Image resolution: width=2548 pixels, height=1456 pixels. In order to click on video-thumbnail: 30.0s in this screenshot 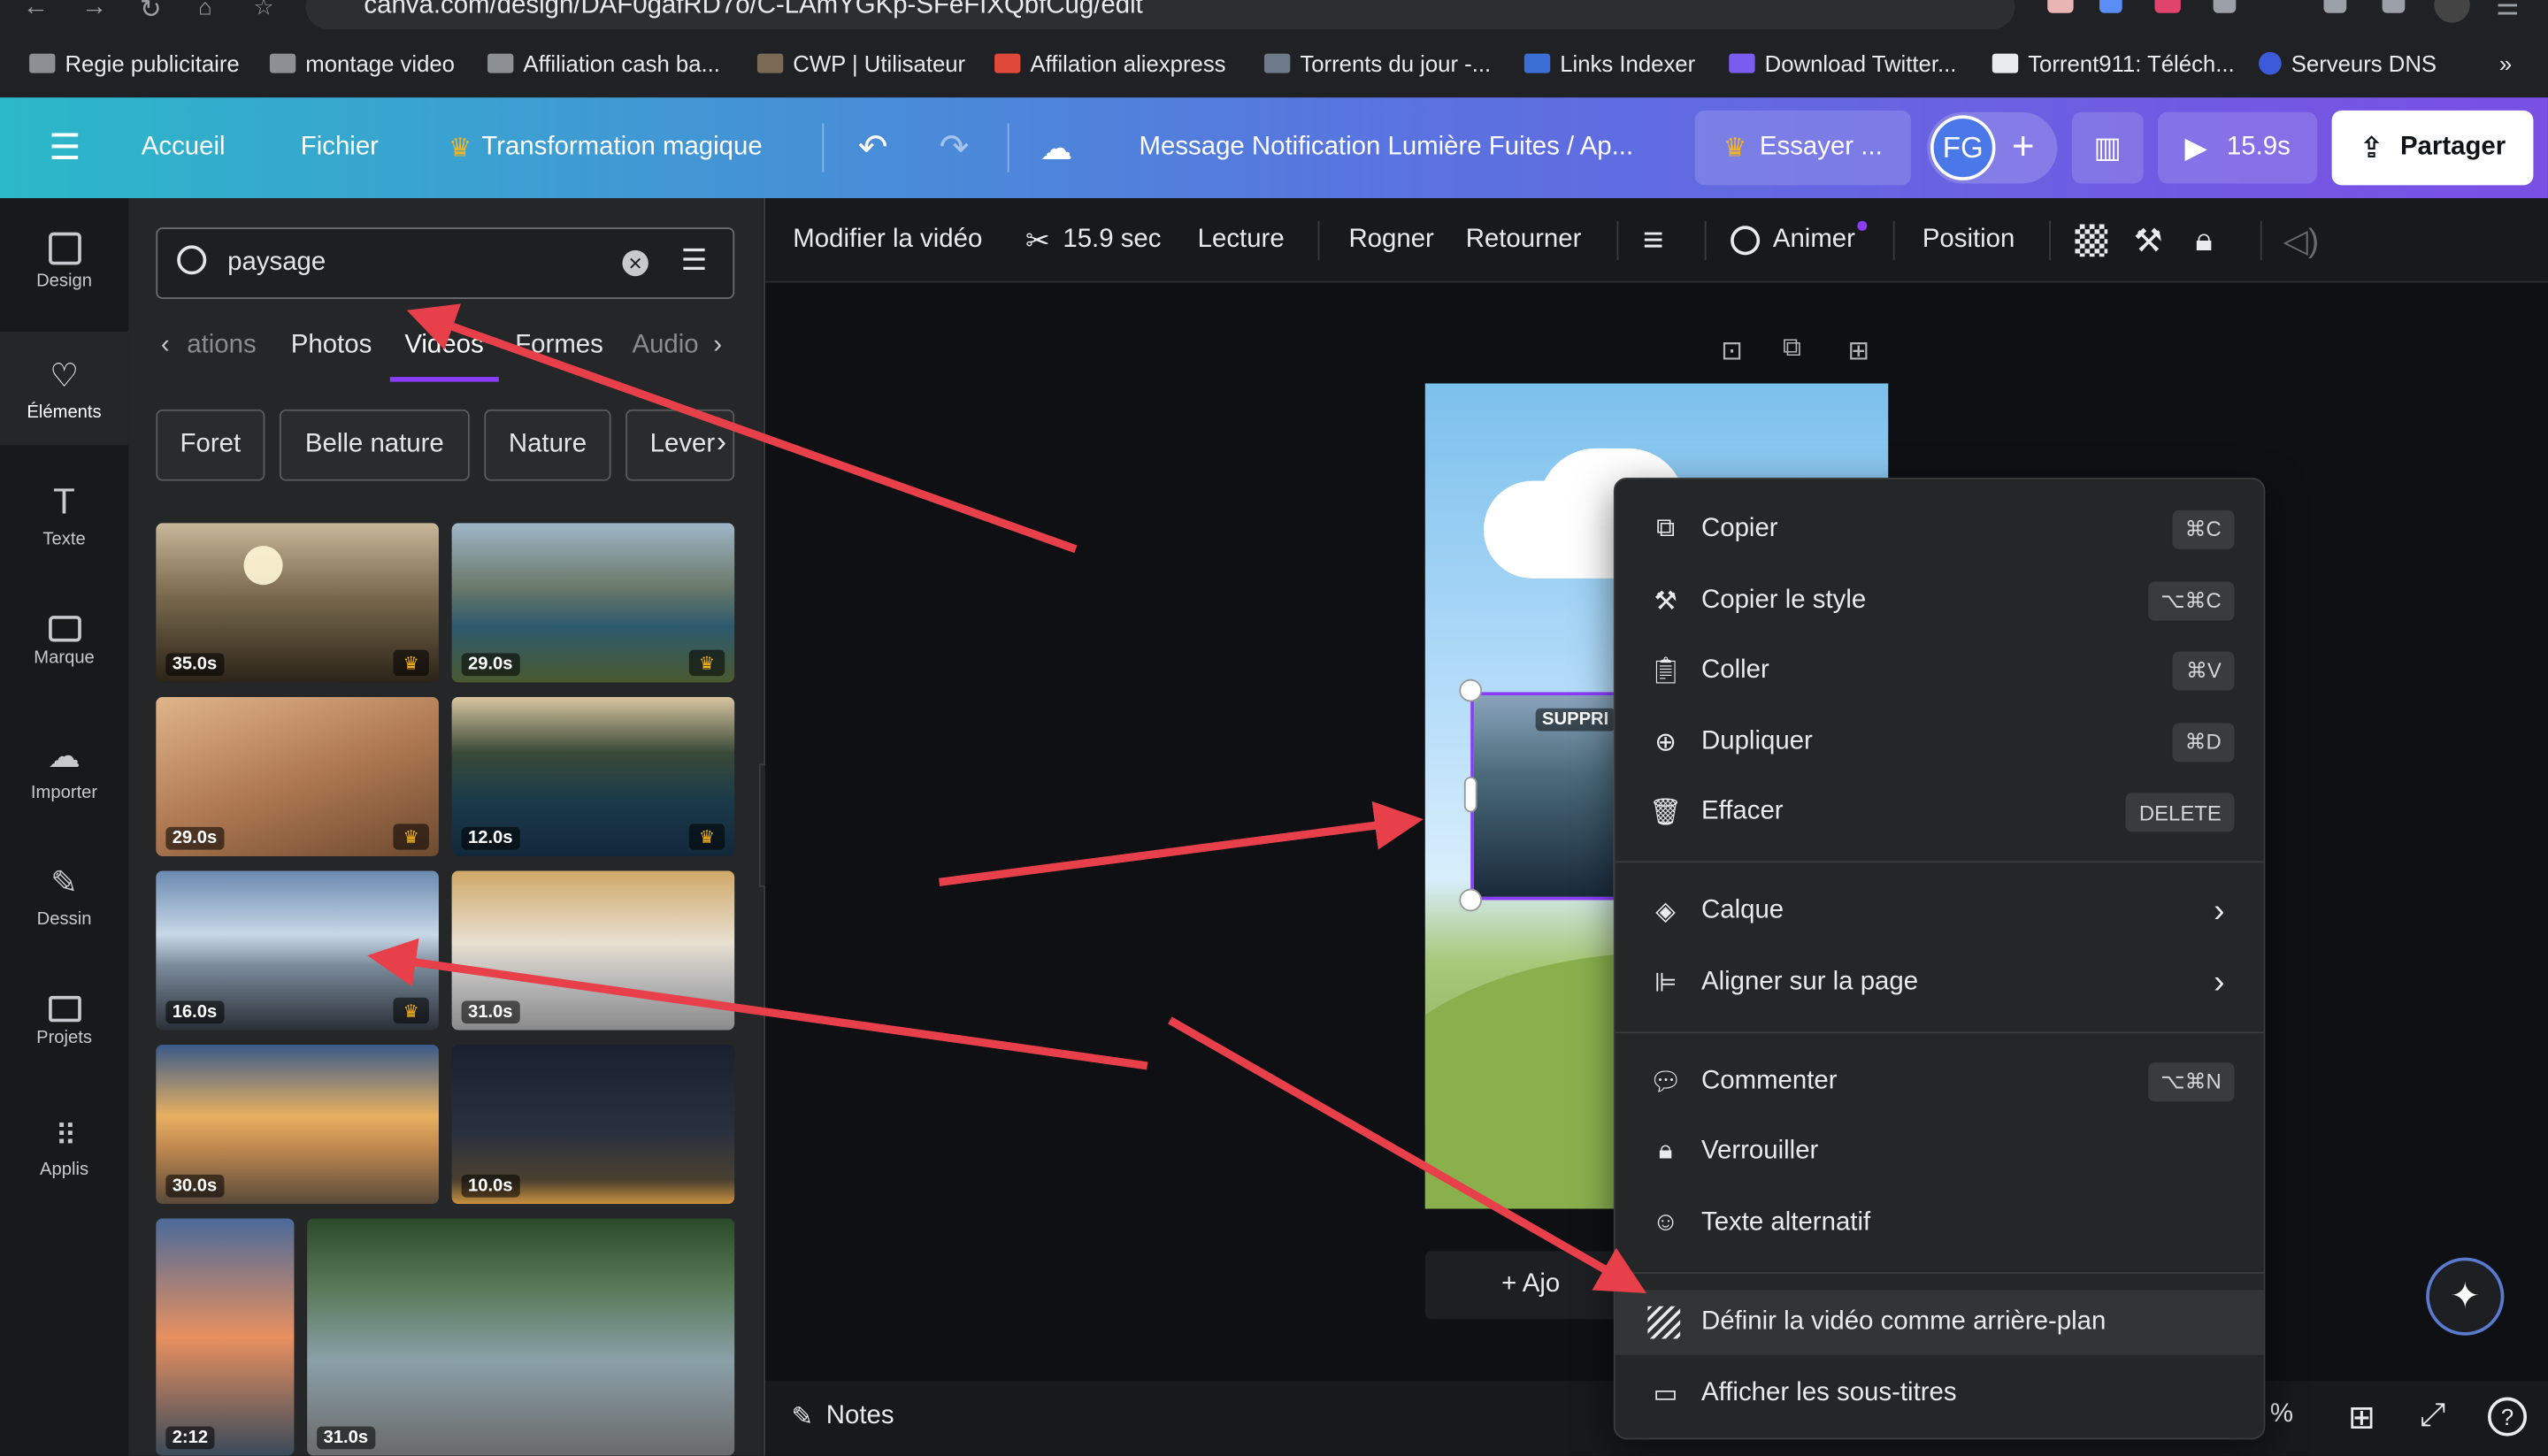, I will do `click(297, 1124)`.